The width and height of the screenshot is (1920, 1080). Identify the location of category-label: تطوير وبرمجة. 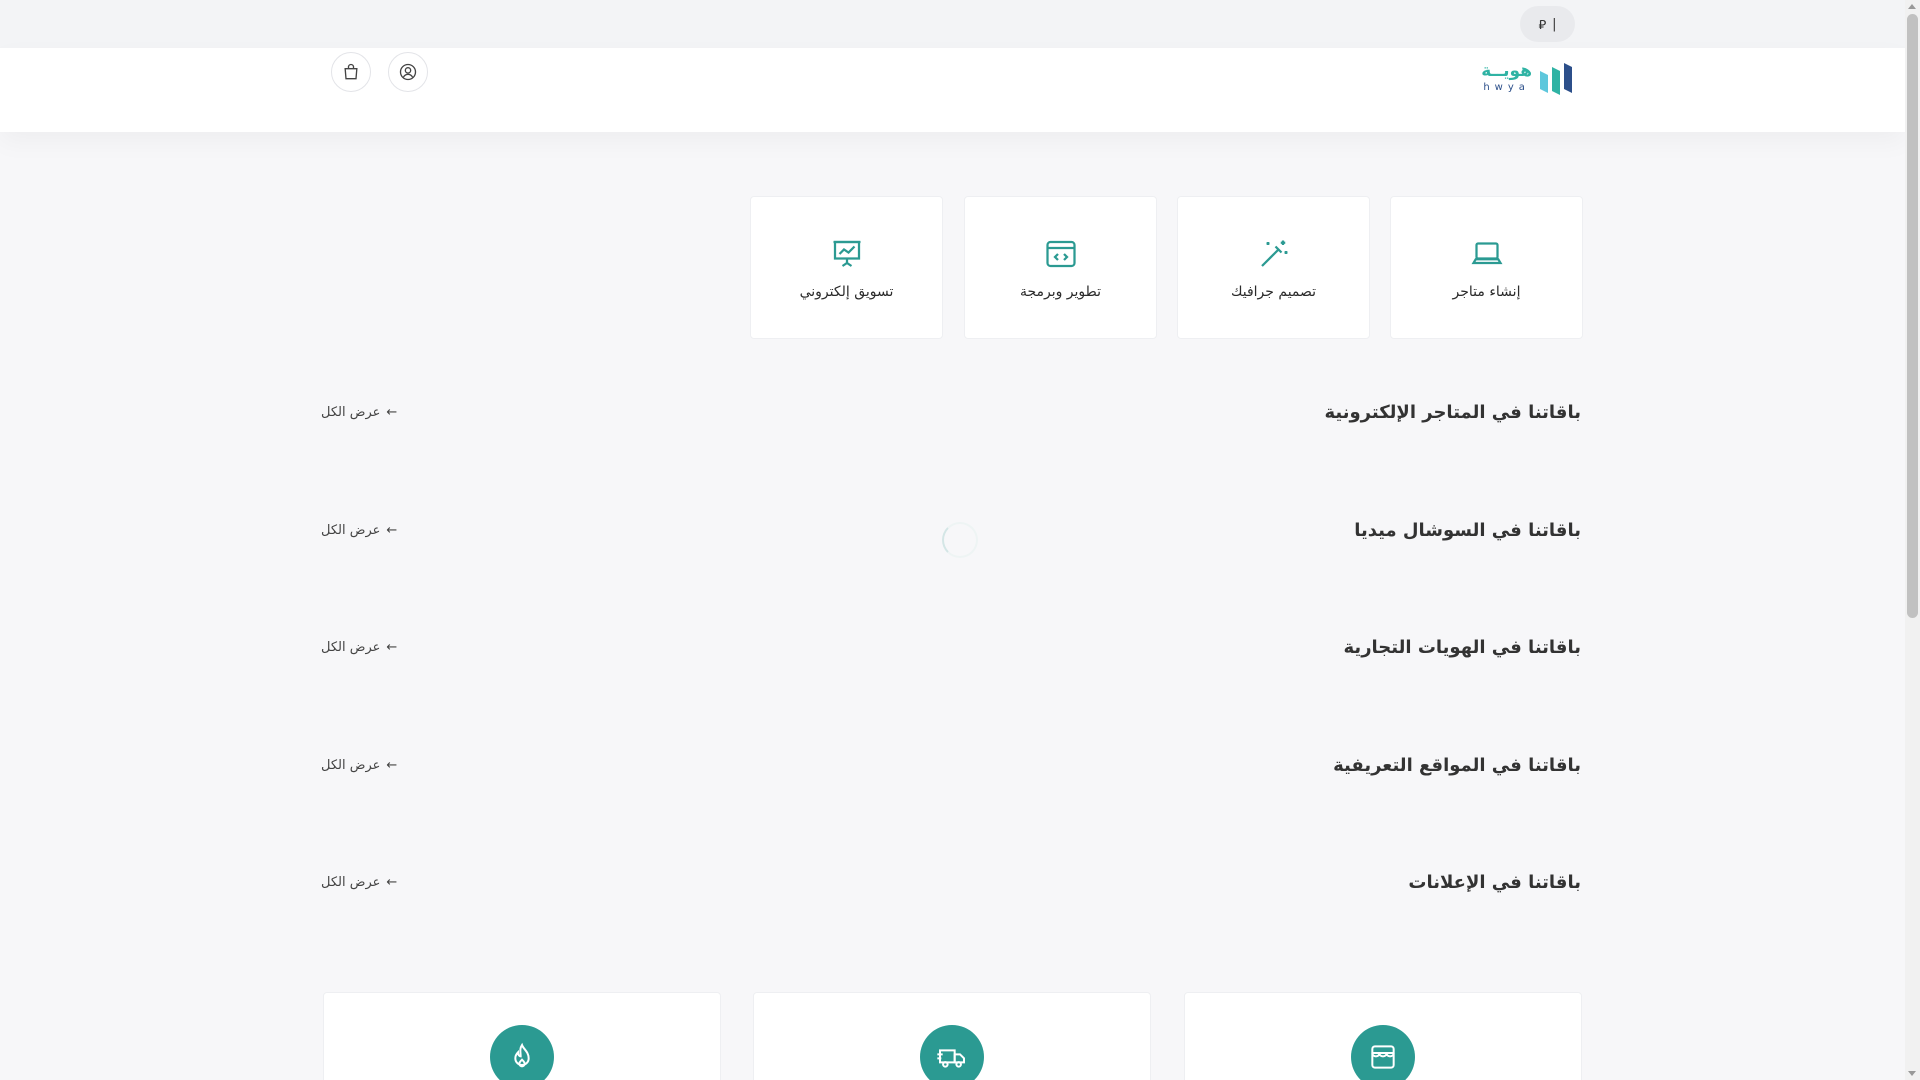
(1060, 291).